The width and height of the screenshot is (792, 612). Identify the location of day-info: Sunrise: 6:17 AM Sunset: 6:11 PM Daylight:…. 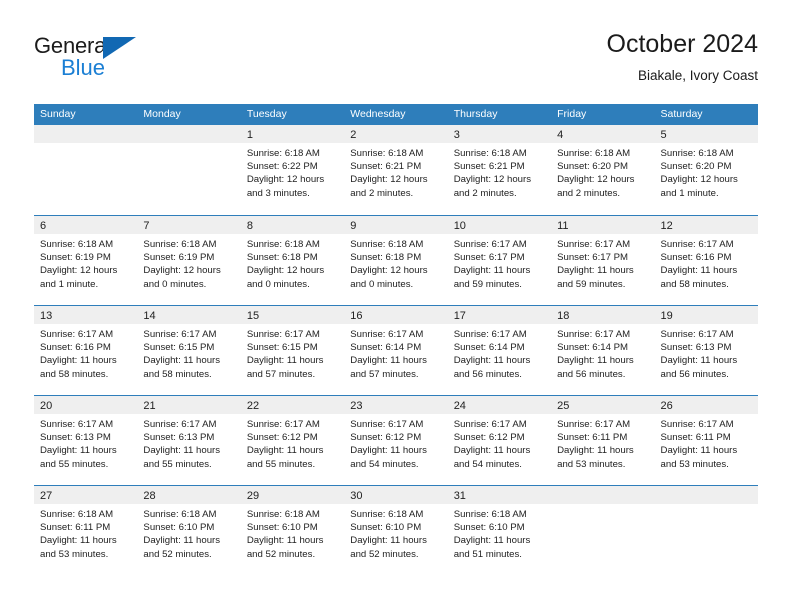
(706, 442).